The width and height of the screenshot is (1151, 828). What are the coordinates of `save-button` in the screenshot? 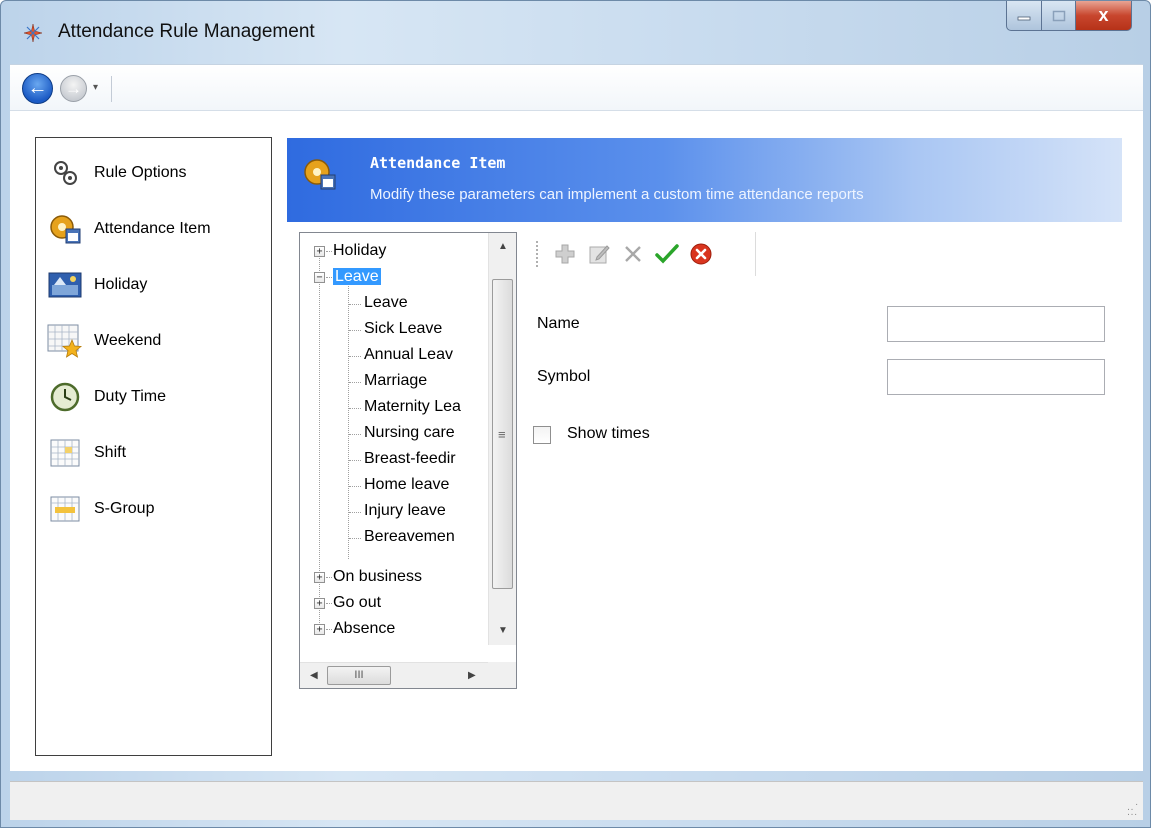 It's located at (667, 254).